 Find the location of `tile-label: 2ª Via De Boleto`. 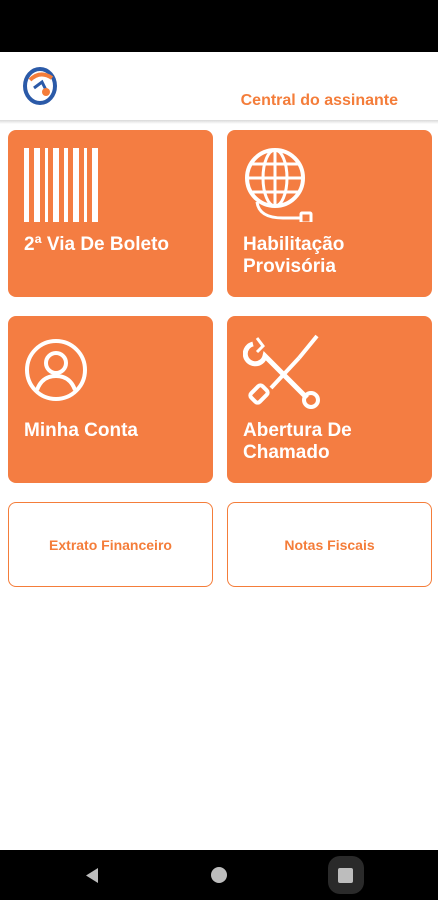

tile-label: 2ª Via De Boleto is located at coordinates (97, 244).